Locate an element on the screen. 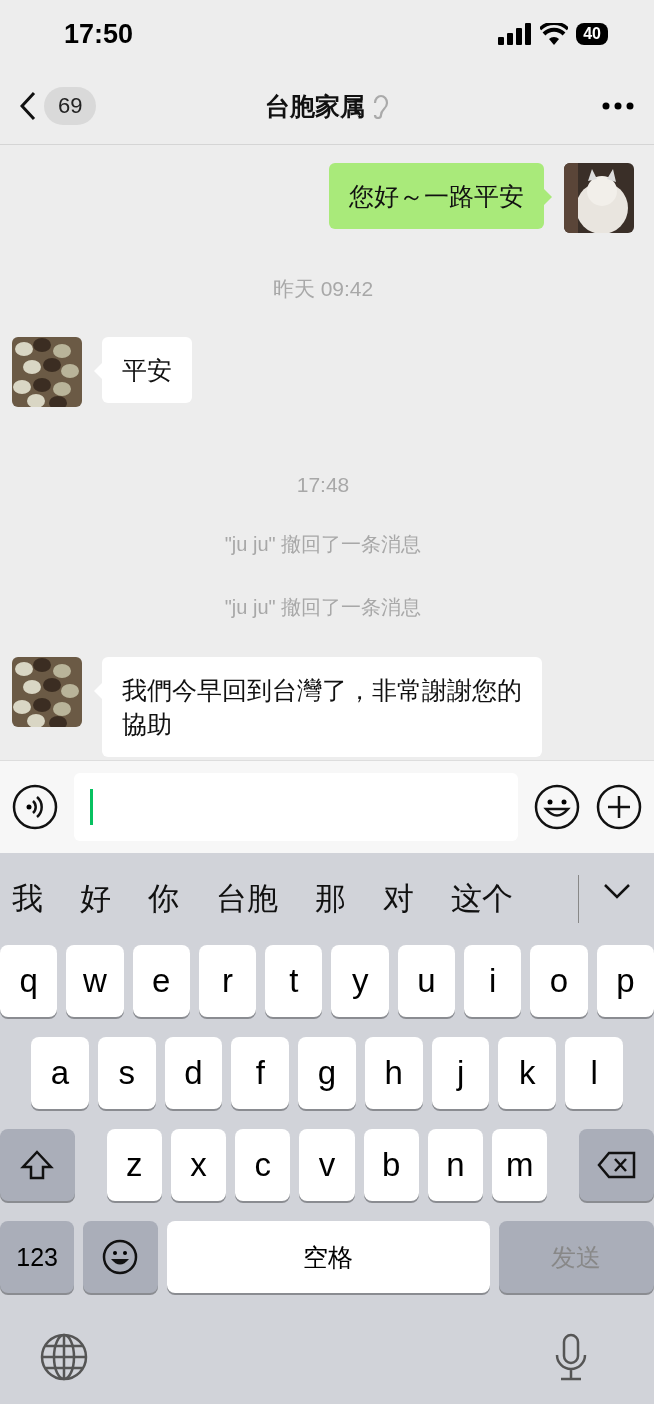 Image resolution: width=654 pixels, height=1404 pixels. battery-level: 40 is located at coordinates (592, 34).